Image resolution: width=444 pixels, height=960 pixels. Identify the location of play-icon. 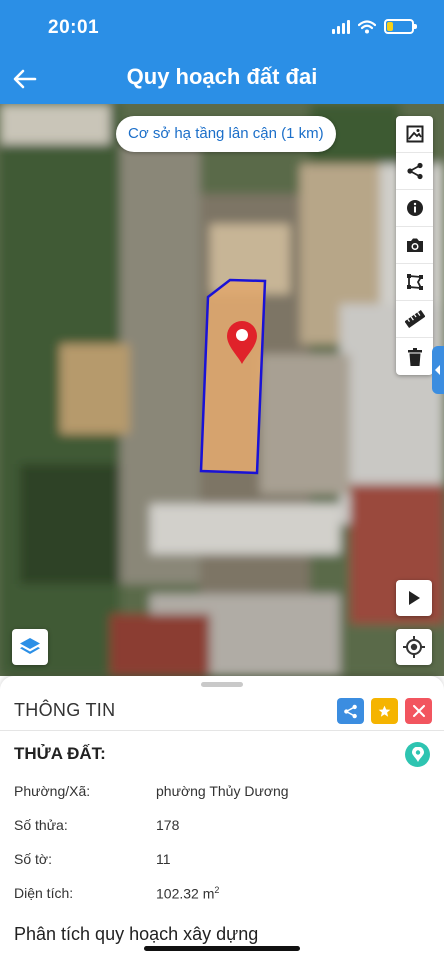
(414, 598).